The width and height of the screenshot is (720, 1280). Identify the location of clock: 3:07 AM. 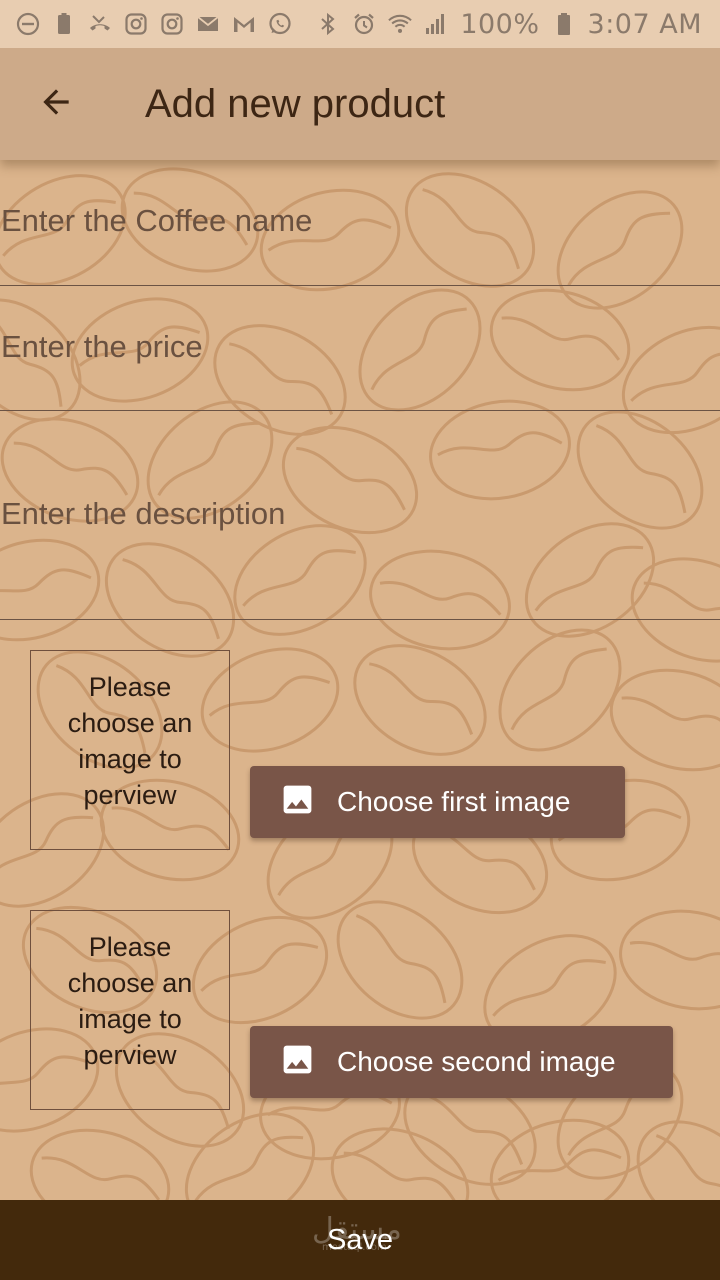
(644, 24).